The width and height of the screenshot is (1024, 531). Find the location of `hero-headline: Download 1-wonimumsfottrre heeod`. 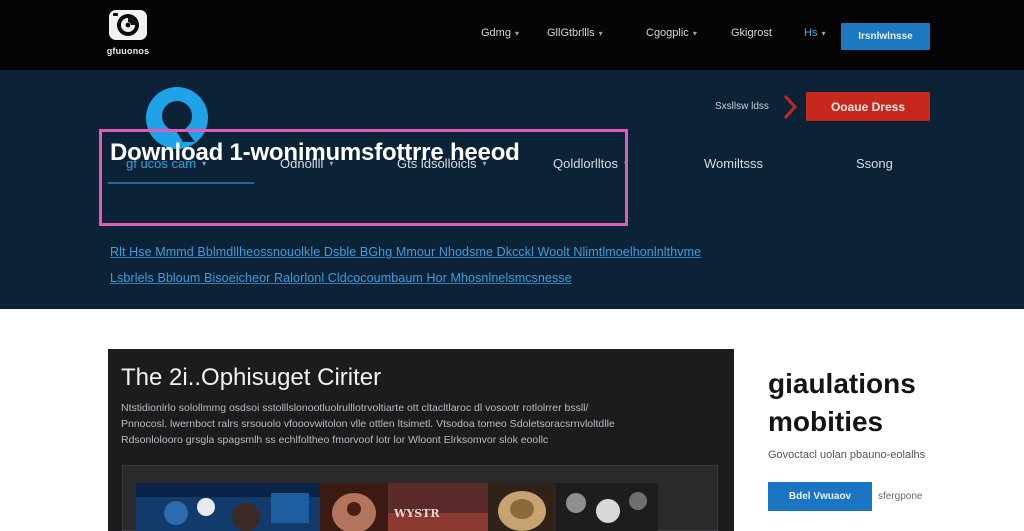

hero-headline: Download 1-wonimumsfottrre heeod is located at coordinates (315, 152).